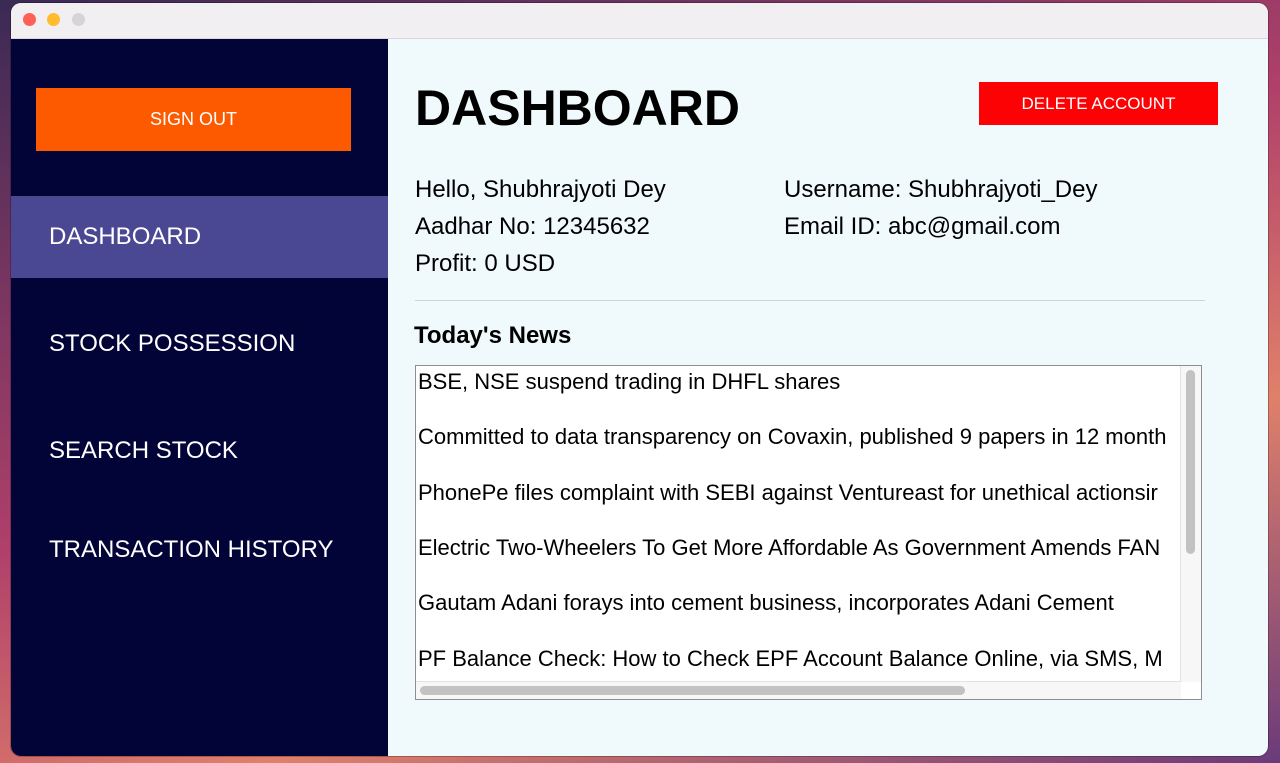 The image size is (1280, 763). What do you see at coordinates (193, 119) in the screenshot?
I see `sign-out-button: SIGN OUT` at bounding box center [193, 119].